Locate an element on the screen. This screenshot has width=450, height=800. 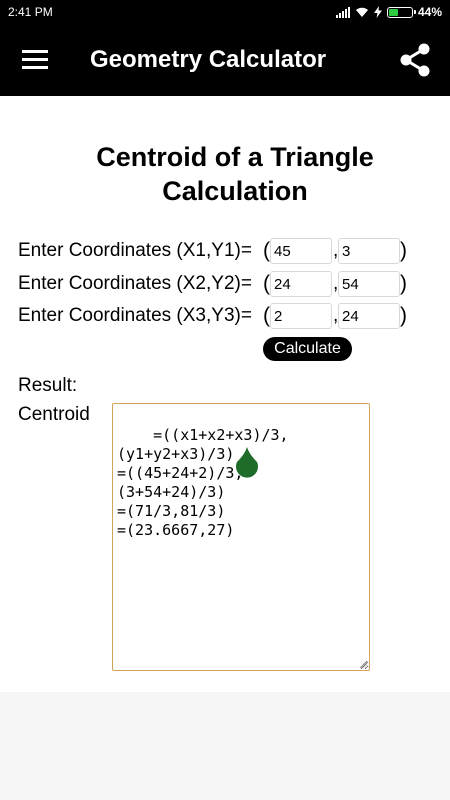
hamburger-menu-icon is located at coordinates (35, 60).